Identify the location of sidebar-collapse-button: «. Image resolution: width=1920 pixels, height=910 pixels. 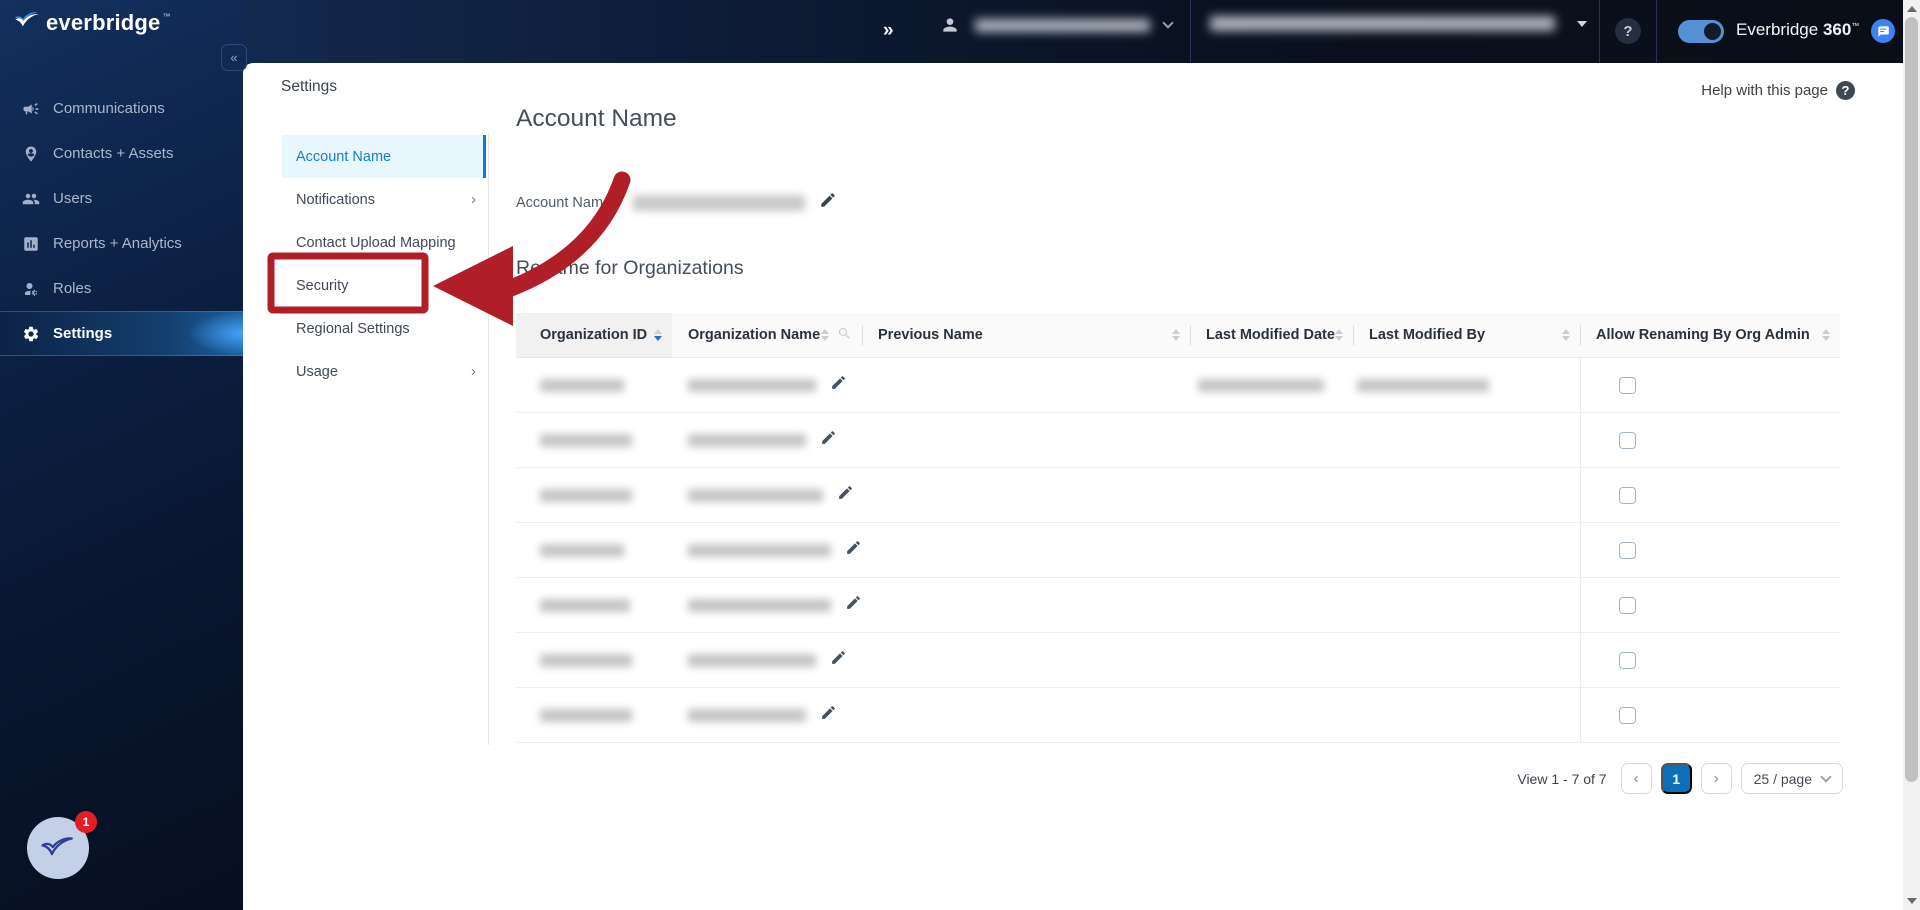
(234, 57).